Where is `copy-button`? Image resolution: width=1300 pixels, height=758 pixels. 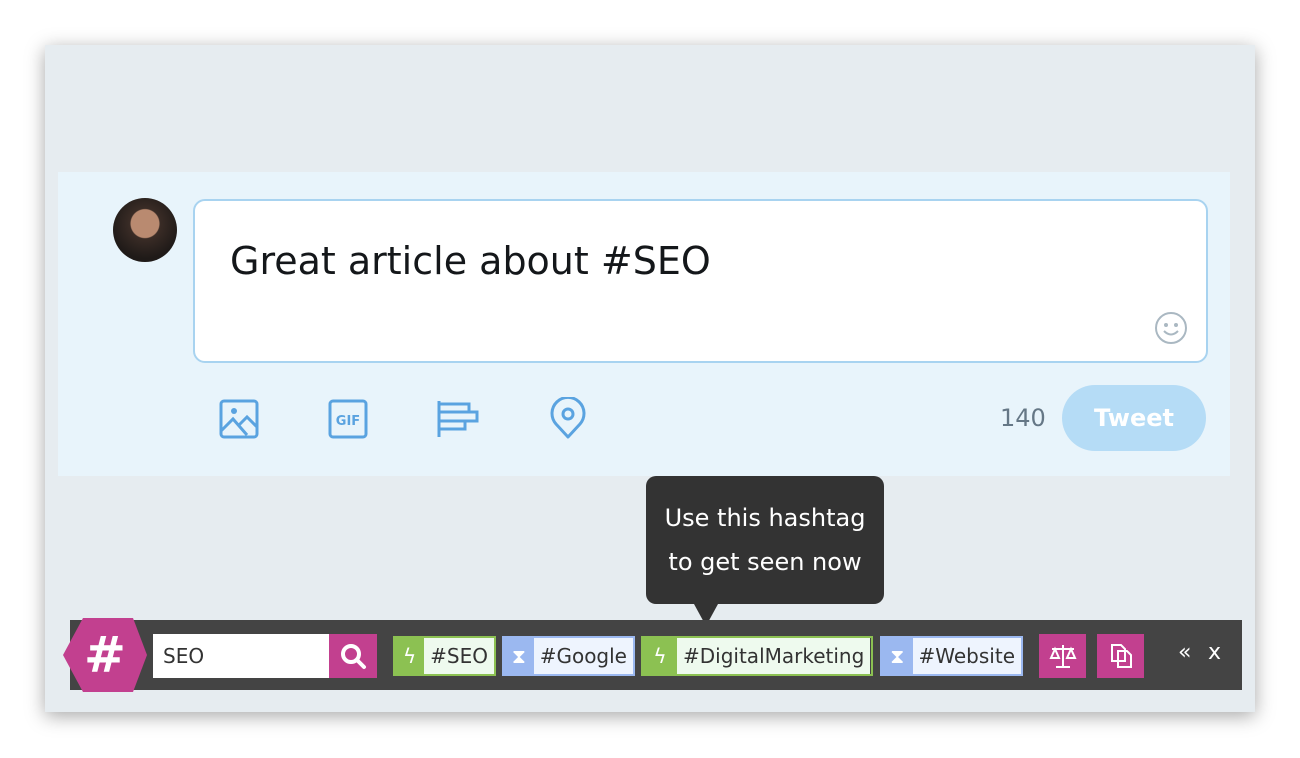 copy-button is located at coordinates (1120, 656).